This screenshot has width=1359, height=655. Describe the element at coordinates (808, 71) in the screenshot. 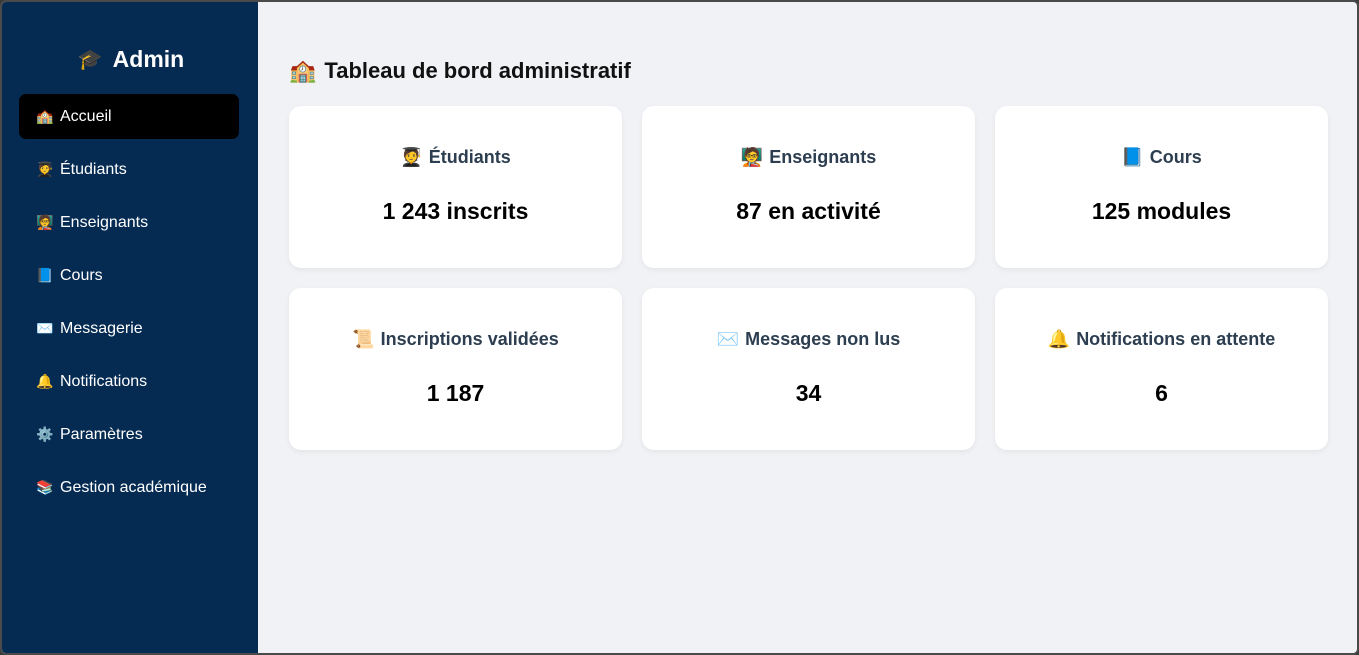

I see `page-title: 🏫 Tableau de bord administratif` at that location.